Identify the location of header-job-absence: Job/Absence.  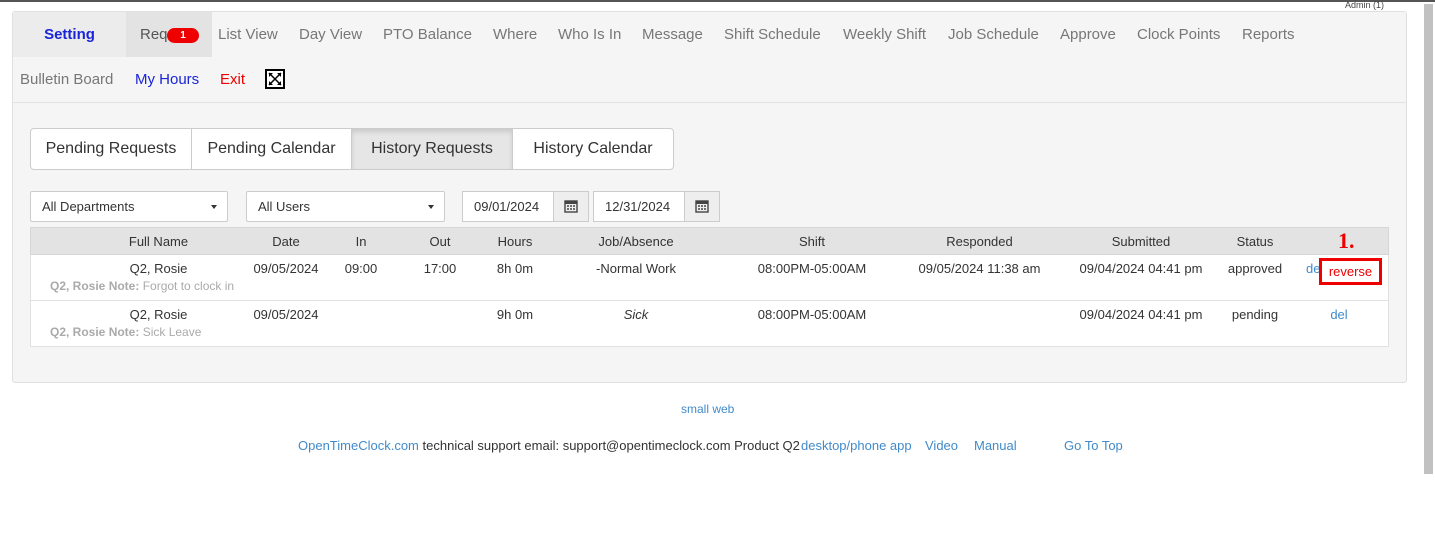
(636, 241).